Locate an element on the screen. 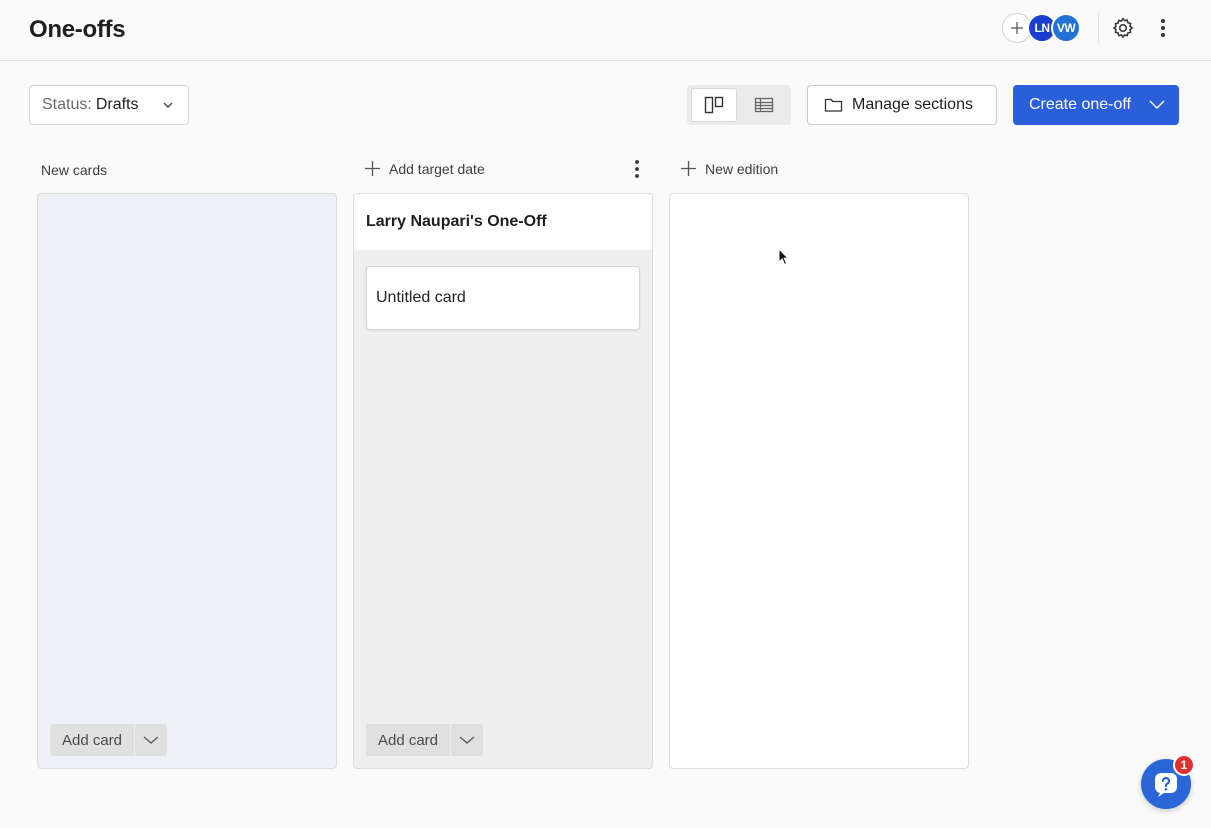 Image resolution: width=1211 pixels, height=828 pixels. settings-button is located at coordinates (1123, 28).